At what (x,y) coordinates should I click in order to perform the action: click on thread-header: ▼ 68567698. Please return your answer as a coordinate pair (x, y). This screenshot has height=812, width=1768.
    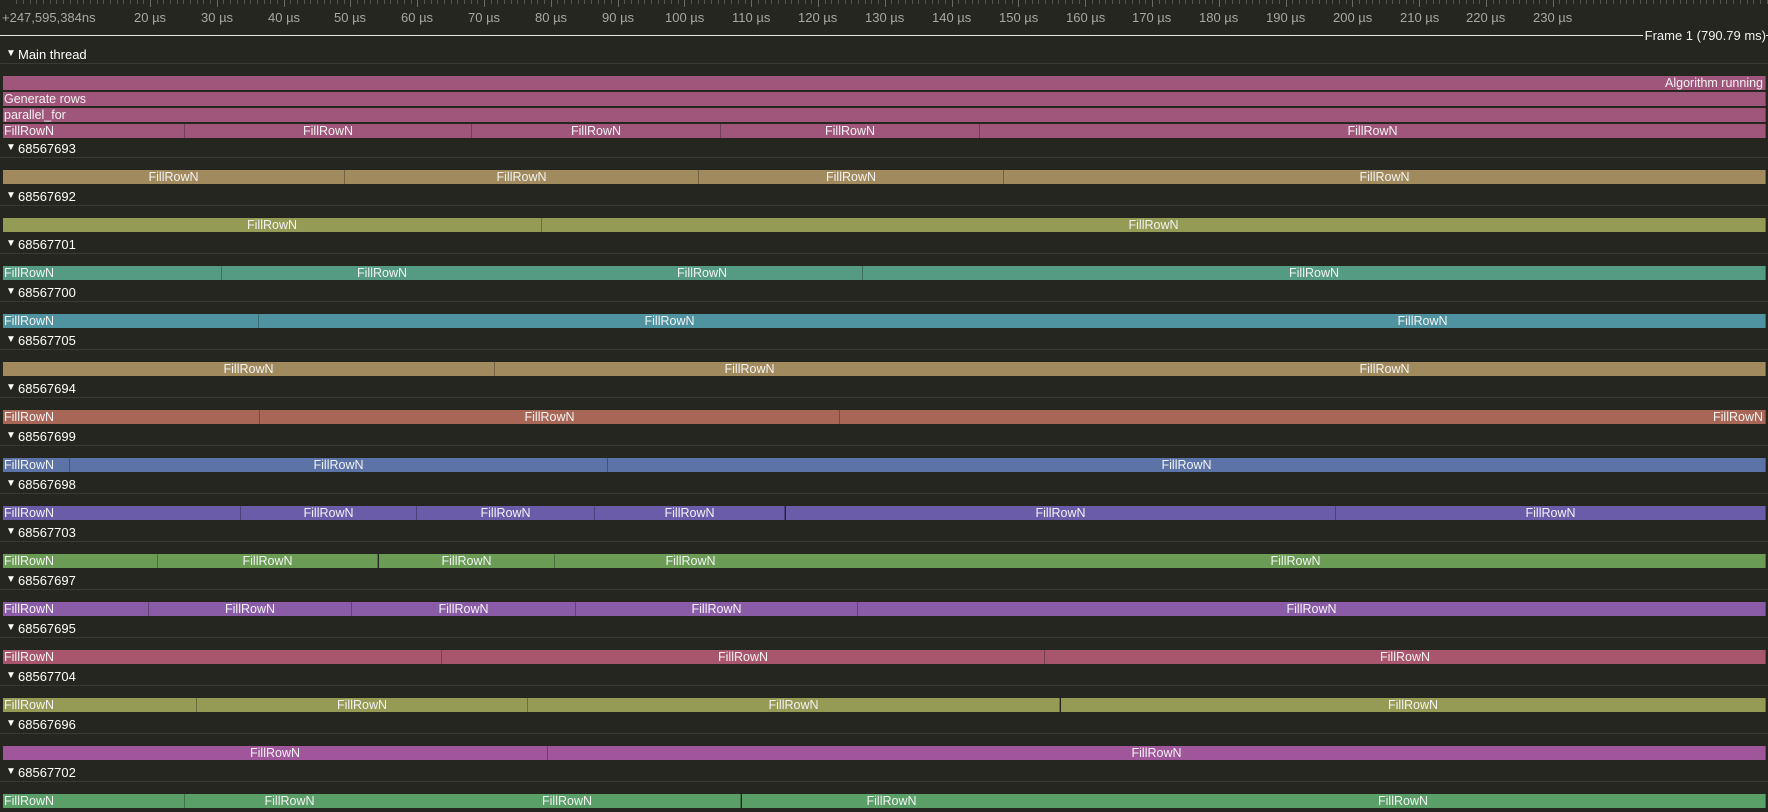
    Looking at the image, I should click on (884, 484).